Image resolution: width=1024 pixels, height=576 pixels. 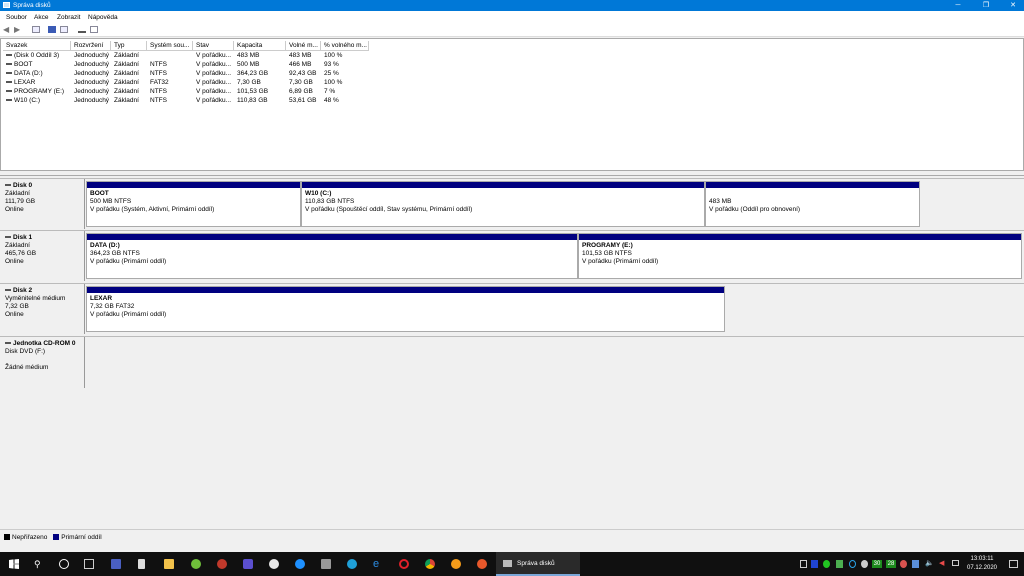 I want to click on notepad-icon, so click(x=141, y=564).